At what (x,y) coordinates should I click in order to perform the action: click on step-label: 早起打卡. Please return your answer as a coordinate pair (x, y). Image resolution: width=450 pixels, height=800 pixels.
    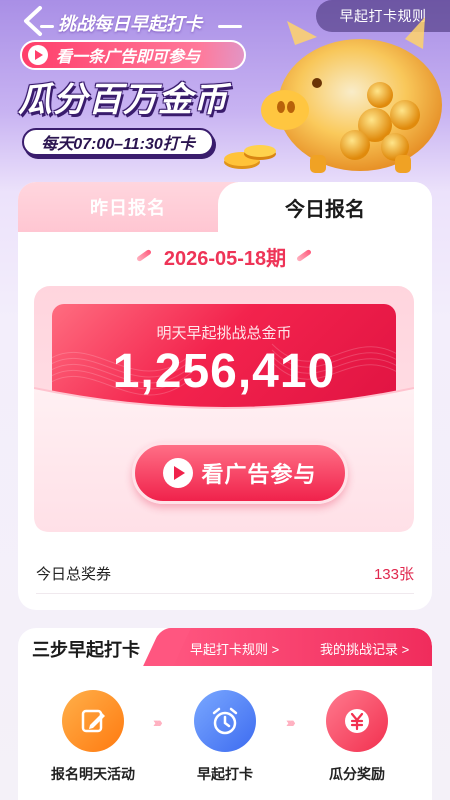
    Looking at the image, I should click on (225, 774).